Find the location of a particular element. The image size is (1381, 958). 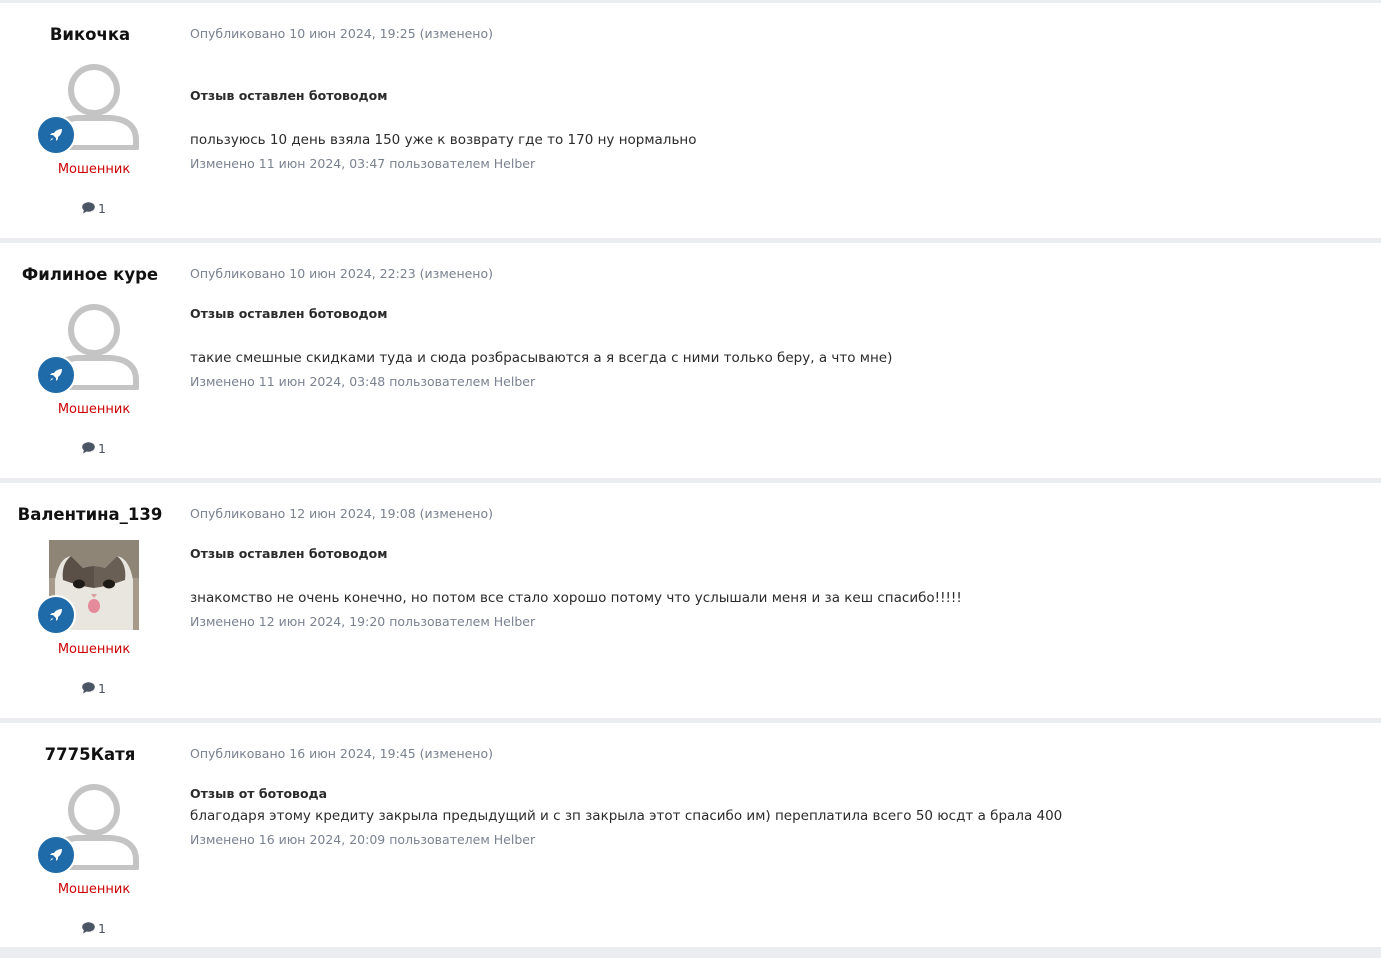

author-name: Филиное куре is located at coordinates (90, 274).